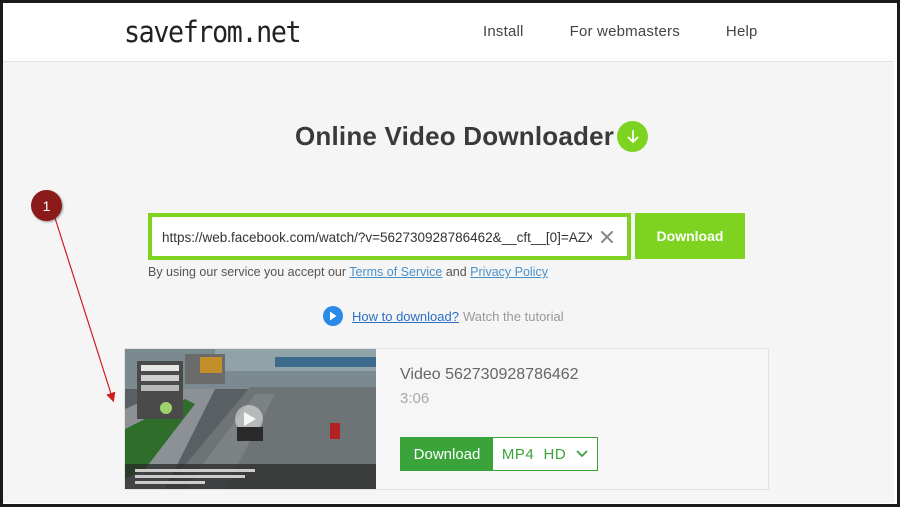  What do you see at coordinates (509, 272) in the screenshot?
I see `privacy-policy-link: Privacy Policy` at bounding box center [509, 272].